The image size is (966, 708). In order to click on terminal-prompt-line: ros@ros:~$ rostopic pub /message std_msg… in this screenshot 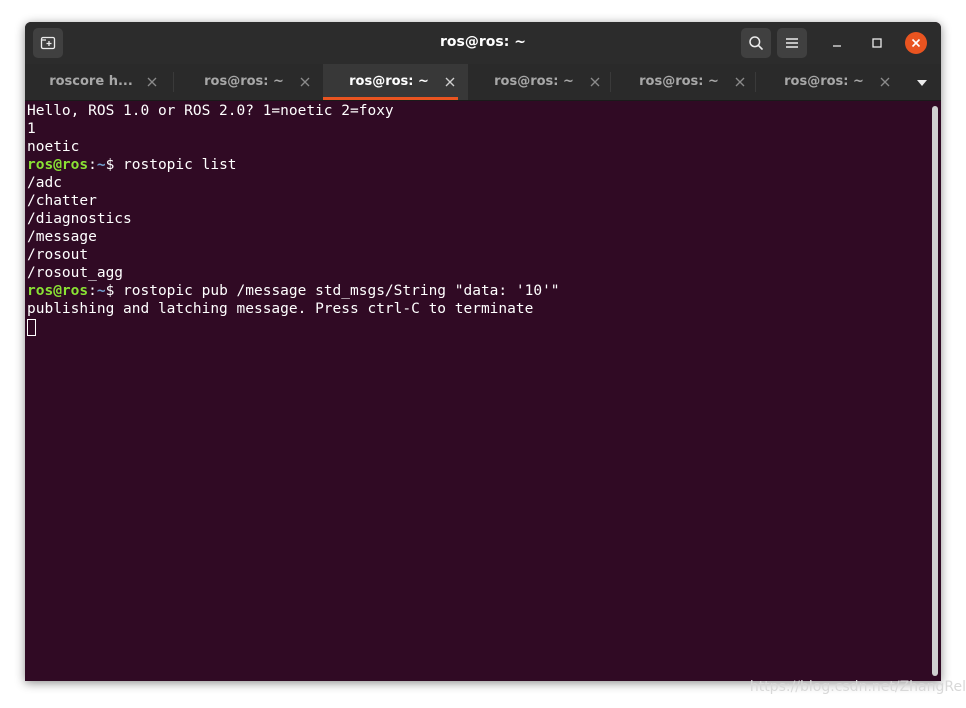, I will do `click(293, 291)`.